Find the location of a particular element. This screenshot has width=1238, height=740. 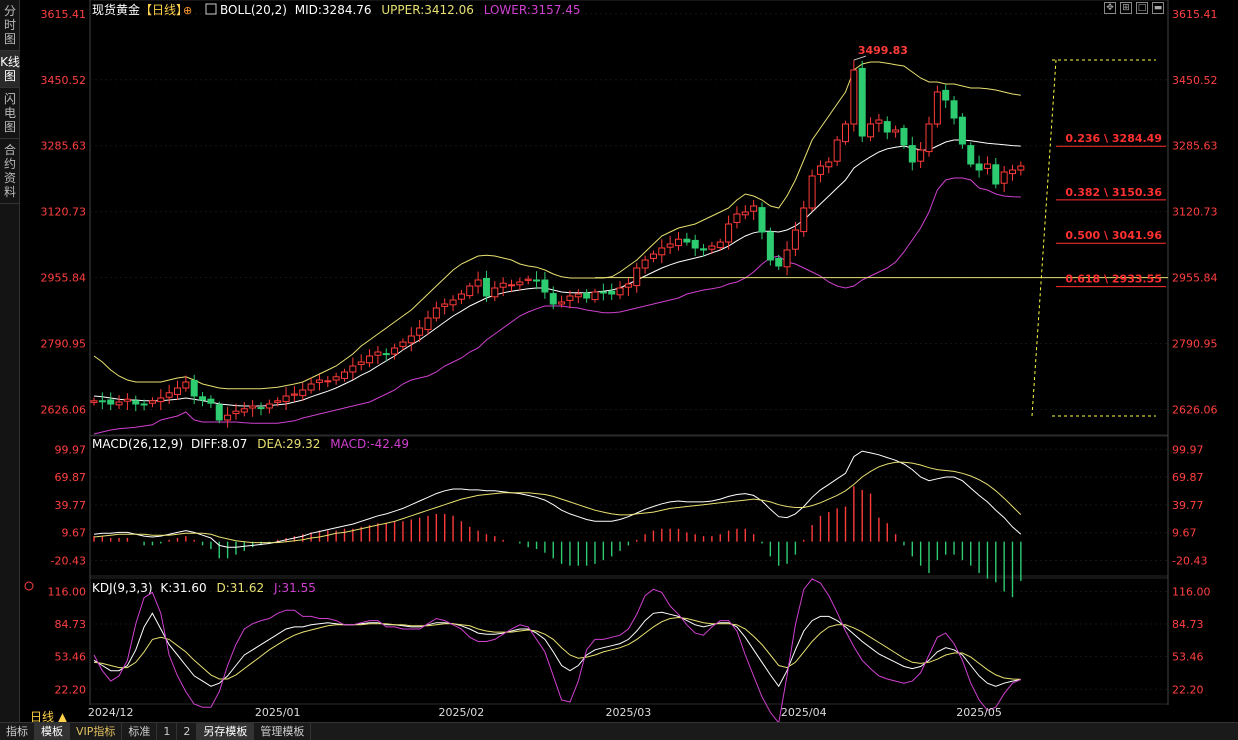

price-tick-label-right: 3285.63 is located at coordinates (1195, 146).